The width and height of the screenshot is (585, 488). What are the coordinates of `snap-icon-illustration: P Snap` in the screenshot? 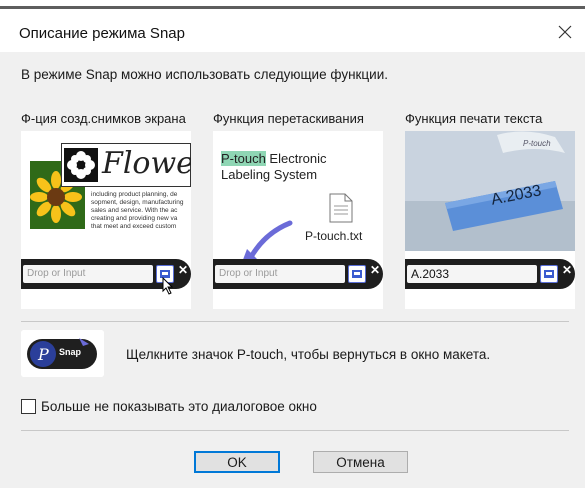 It's located at (62, 353).